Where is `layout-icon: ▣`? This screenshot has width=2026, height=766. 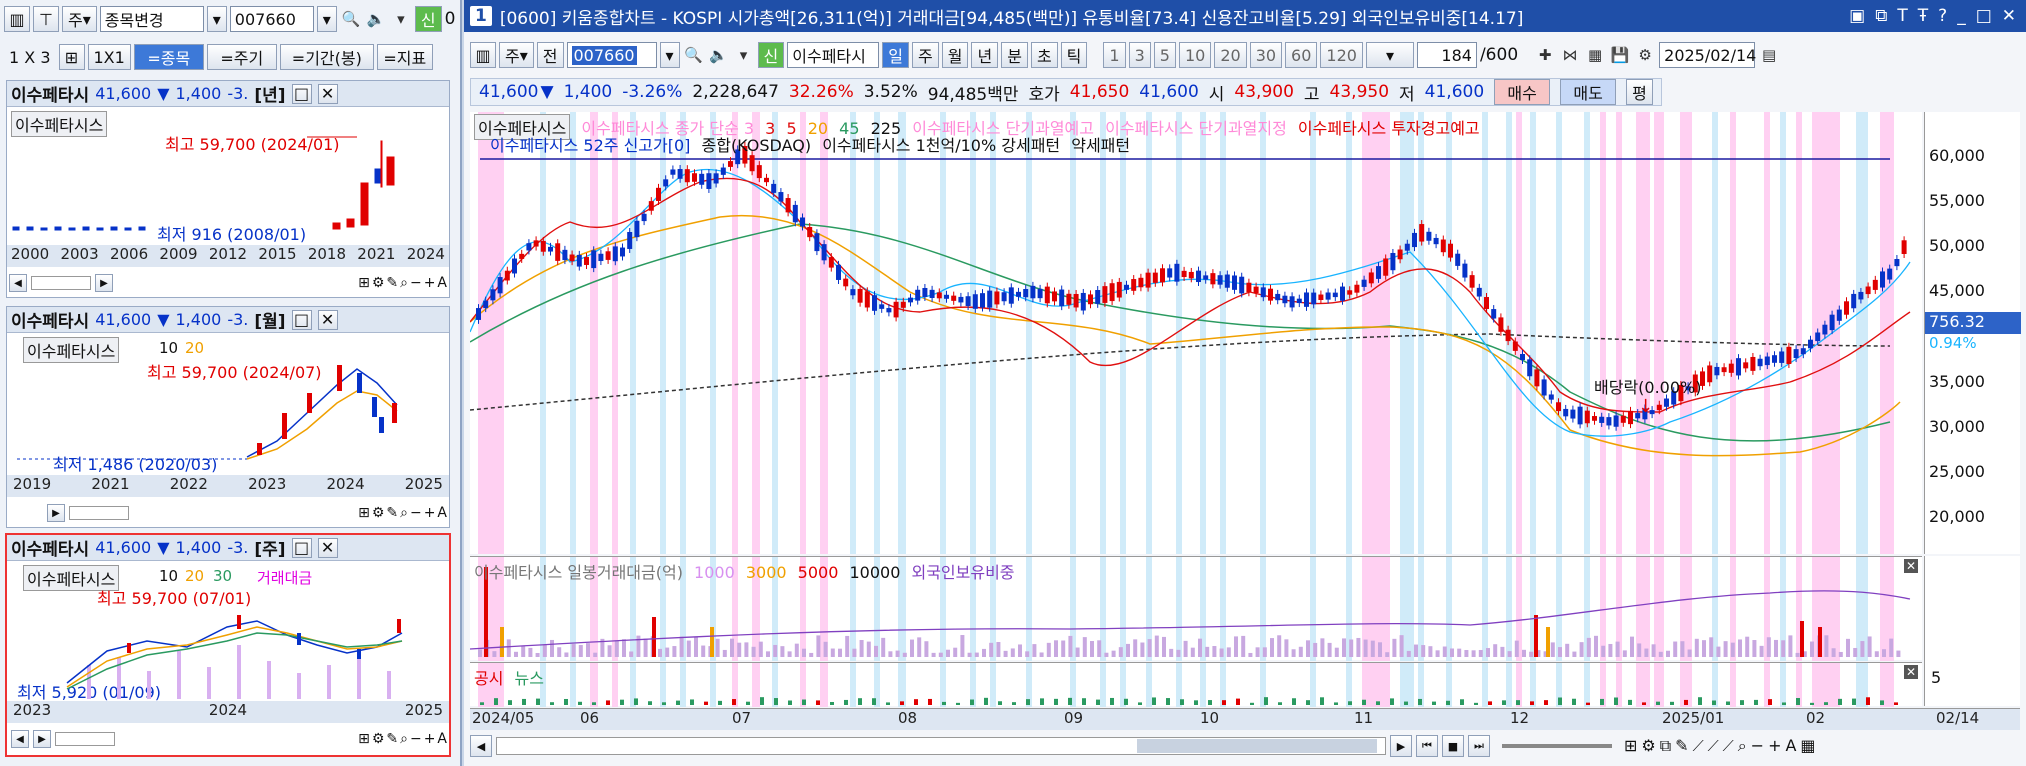
layout-icon: ▣ is located at coordinates (1857, 16).